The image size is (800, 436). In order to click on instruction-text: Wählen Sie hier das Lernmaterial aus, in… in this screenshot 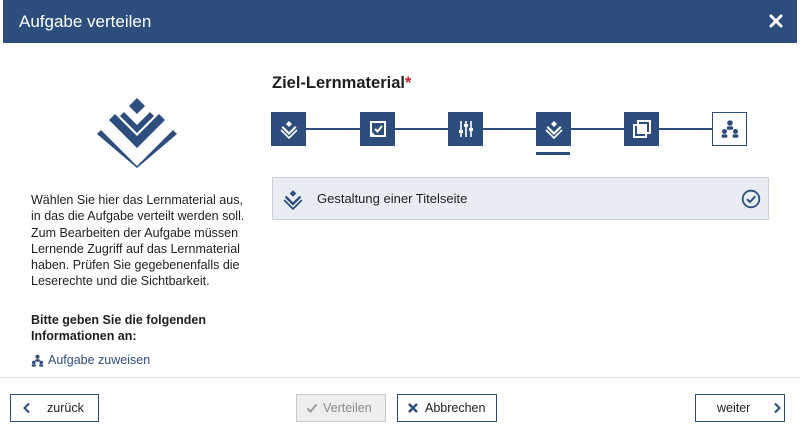, I will do `click(138, 241)`.